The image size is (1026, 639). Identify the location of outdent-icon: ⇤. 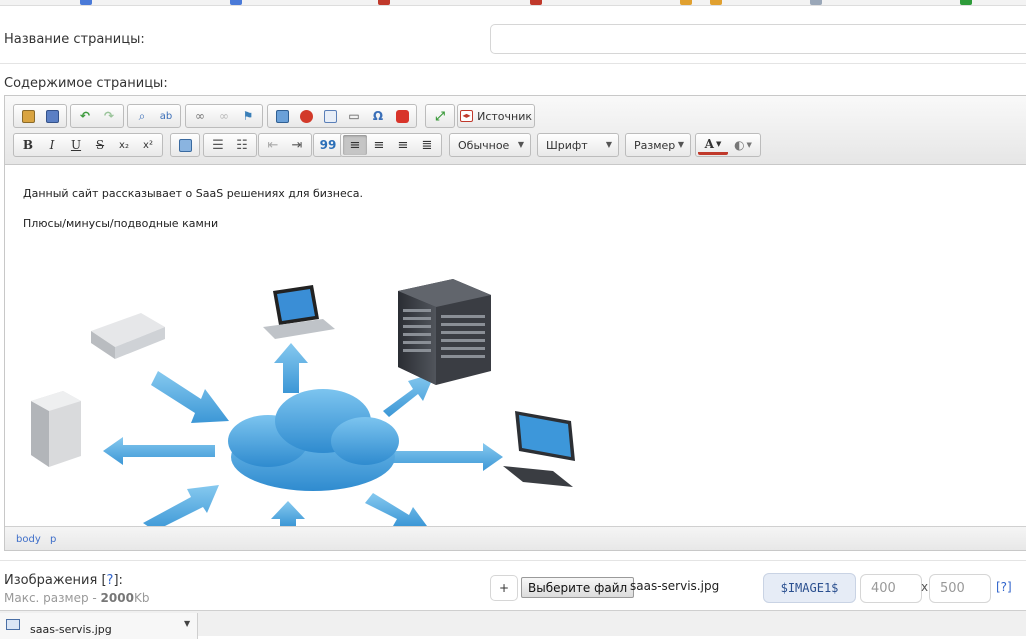
(273, 145).